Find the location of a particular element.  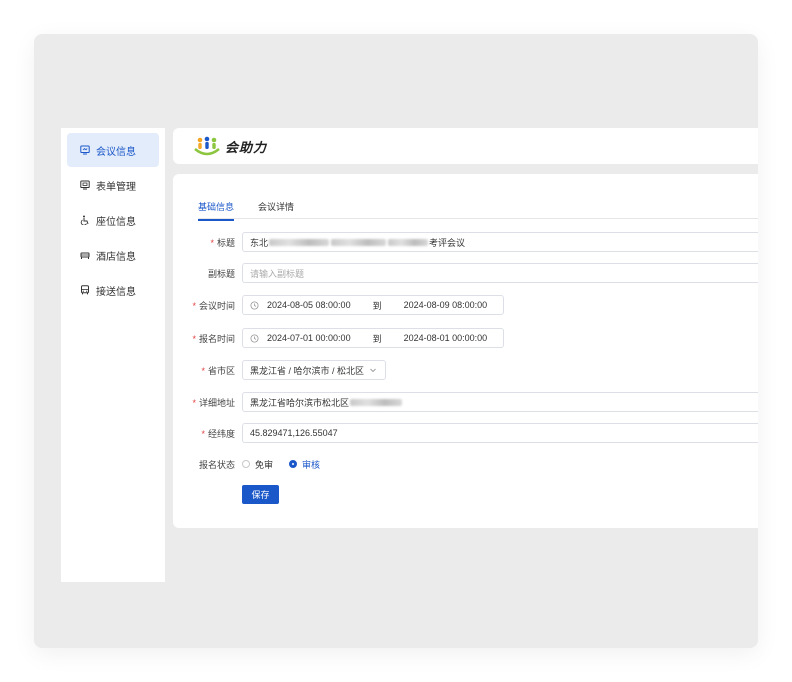

form-row-address: * 详细地址 黑龙江省哈尔滨市松北区 is located at coordinates (465, 402).